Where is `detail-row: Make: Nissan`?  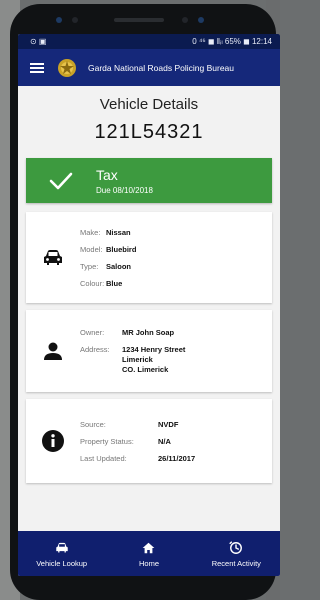 detail-row: Make: Nissan is located at coordinates (108, 232).